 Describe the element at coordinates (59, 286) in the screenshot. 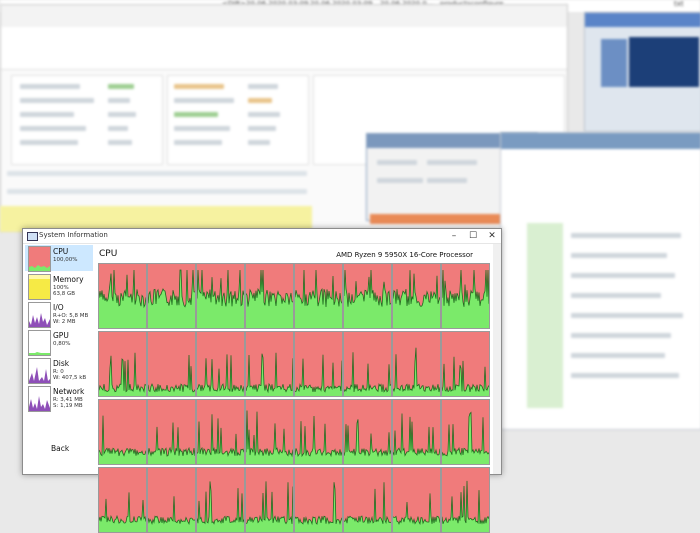

I see `sidebar-item-memory: Memory 100% 63,8 GB` at that location.